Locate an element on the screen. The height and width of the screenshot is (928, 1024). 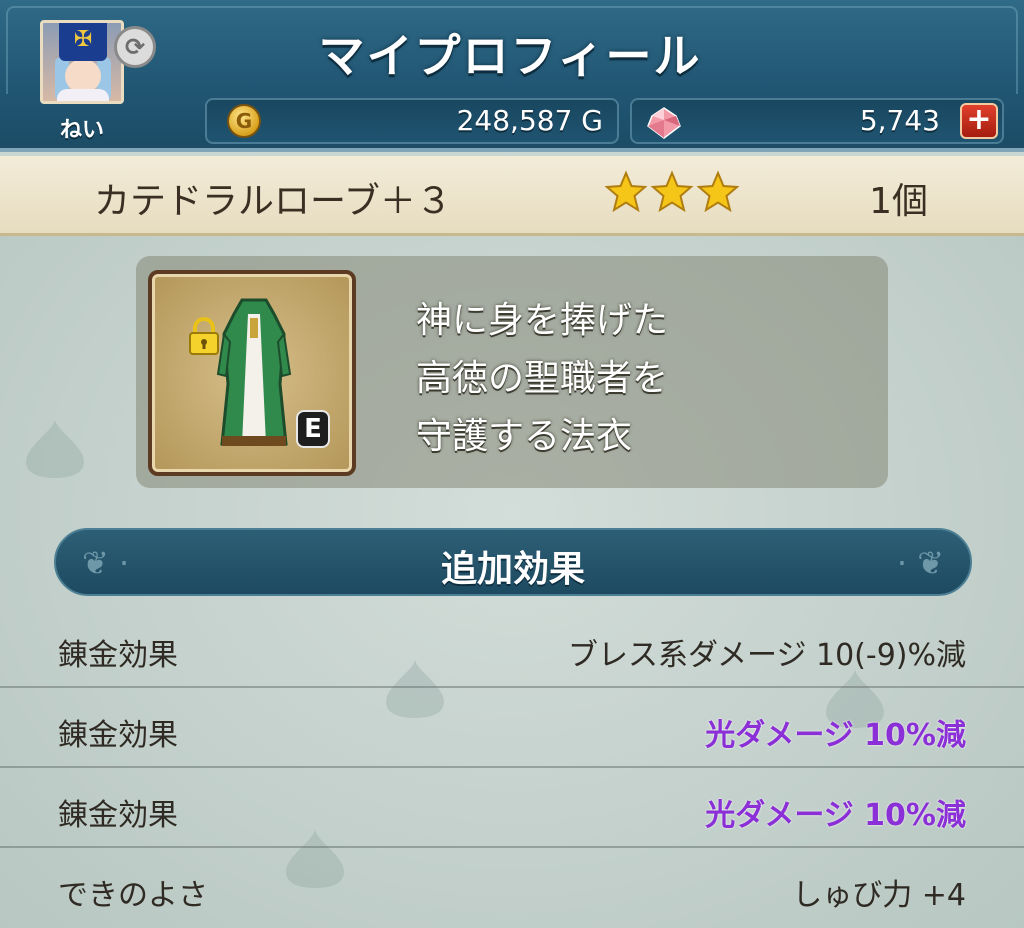
item-star-rating is located at coordinates (673, 192).